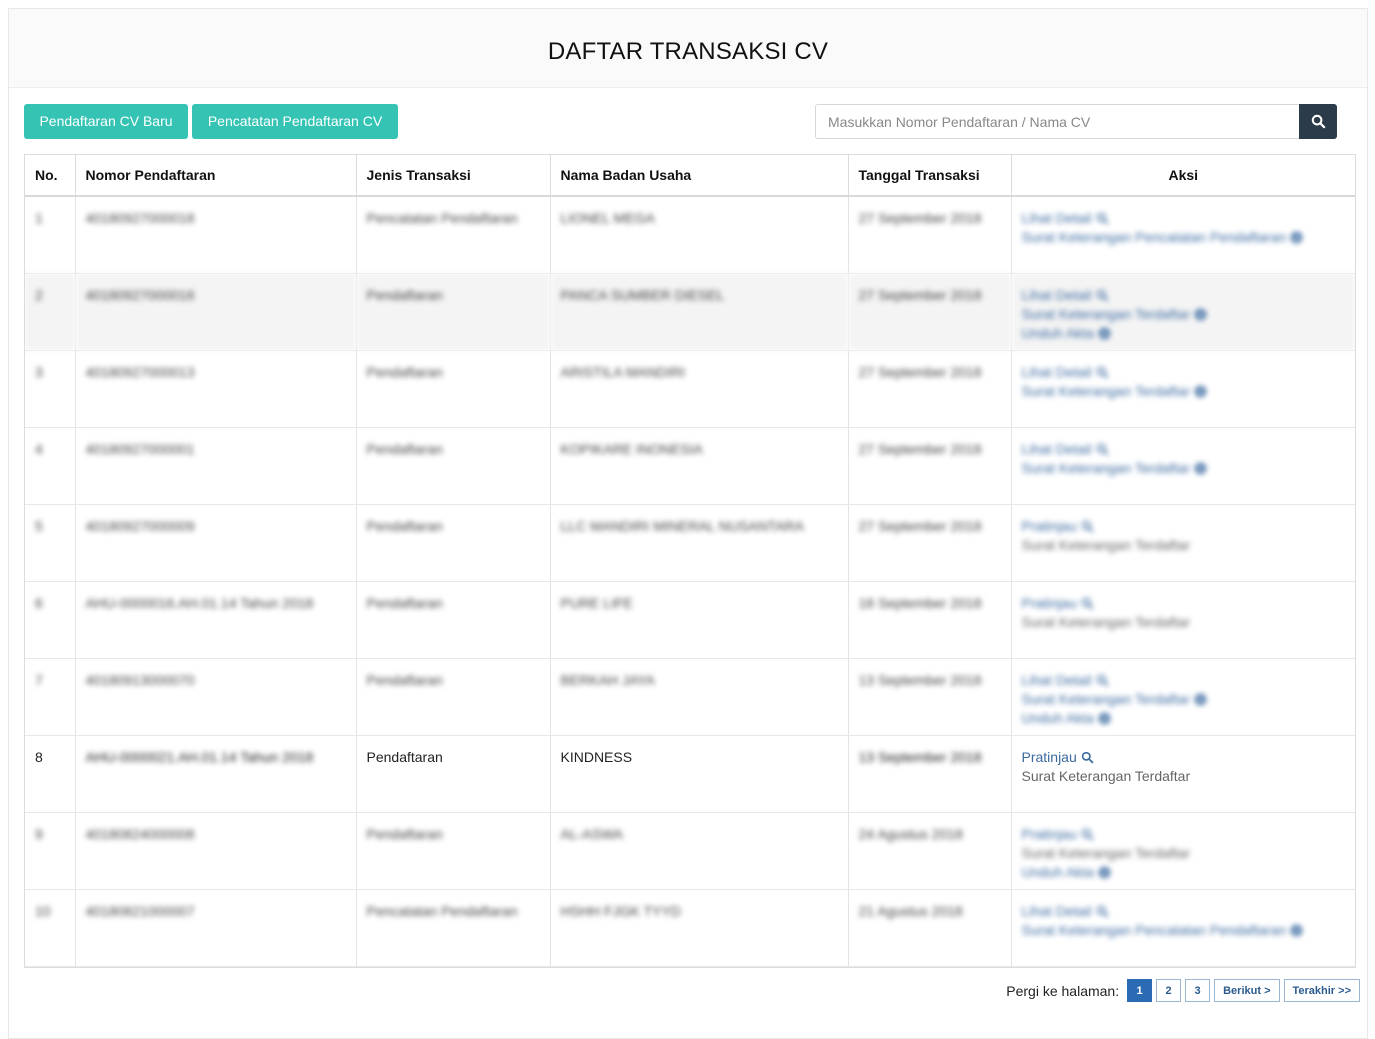 Image resolution: width=1375 pixels, height=1039 pixels. I want to click on cell-no: 10, so click(50, 928).